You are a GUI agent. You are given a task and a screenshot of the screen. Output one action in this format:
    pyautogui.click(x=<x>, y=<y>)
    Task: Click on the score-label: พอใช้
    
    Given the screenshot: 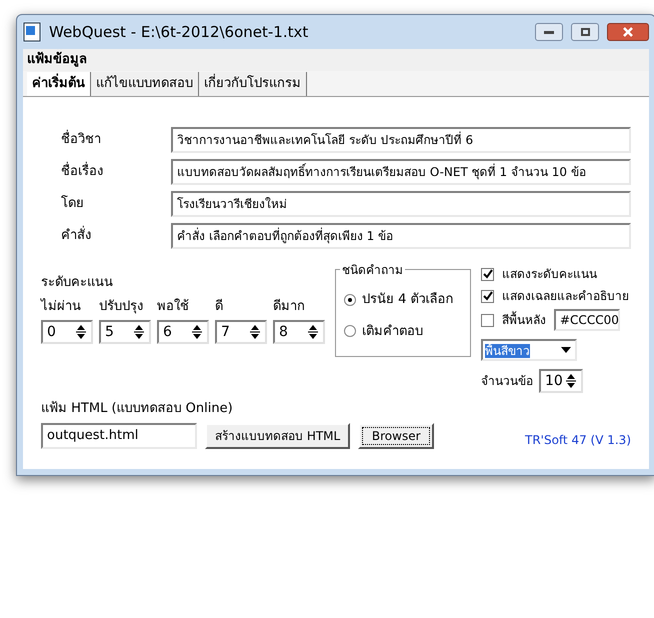 What is the action you would take?
    pyautogui.click(x=173, y=307)
    